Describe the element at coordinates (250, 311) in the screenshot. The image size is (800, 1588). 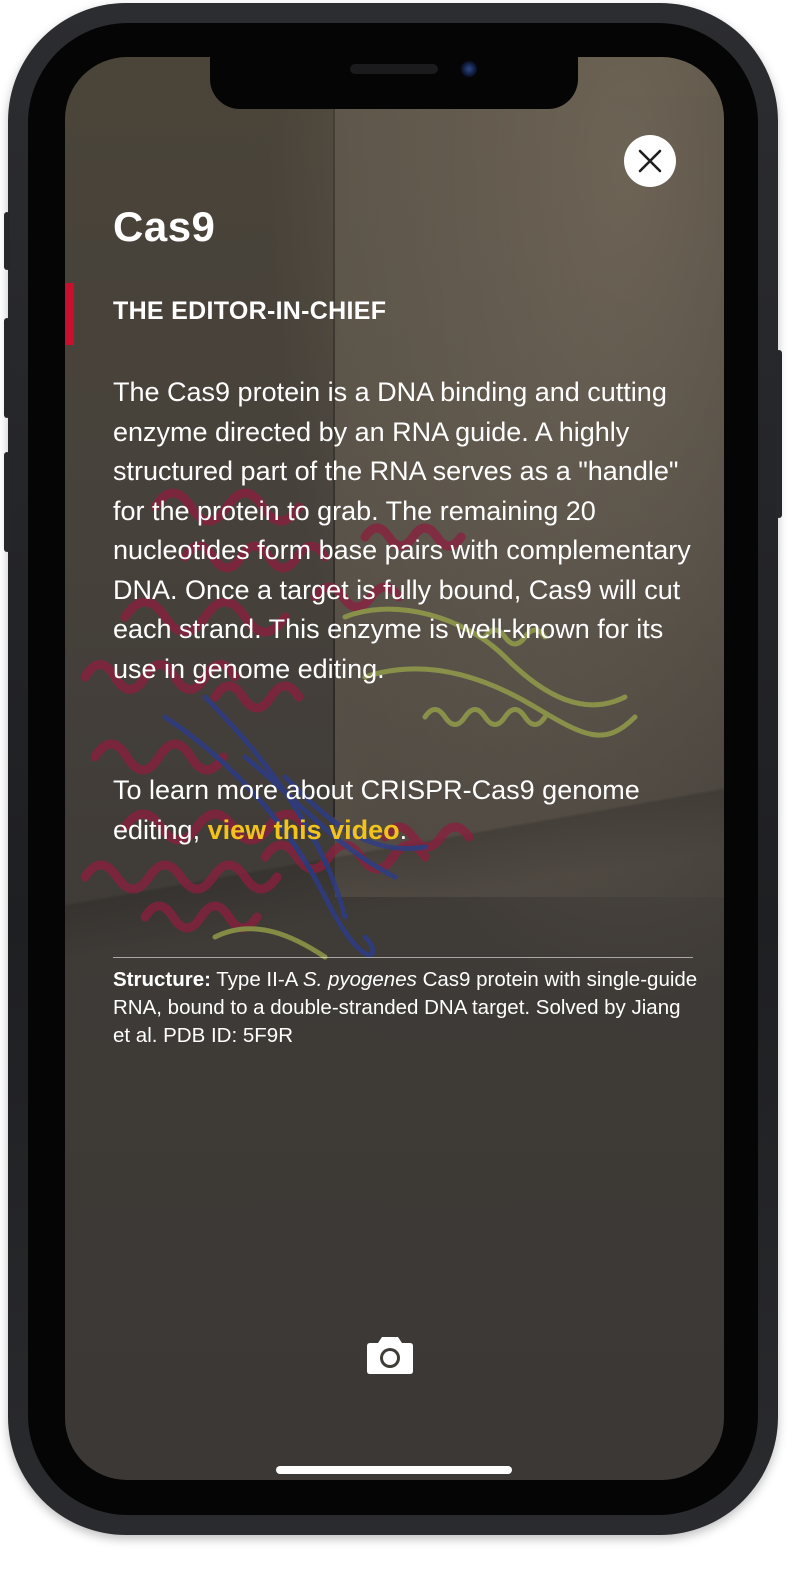
I see `section-subtitle: THE EDITOR-IN-CHIEF` at that location.